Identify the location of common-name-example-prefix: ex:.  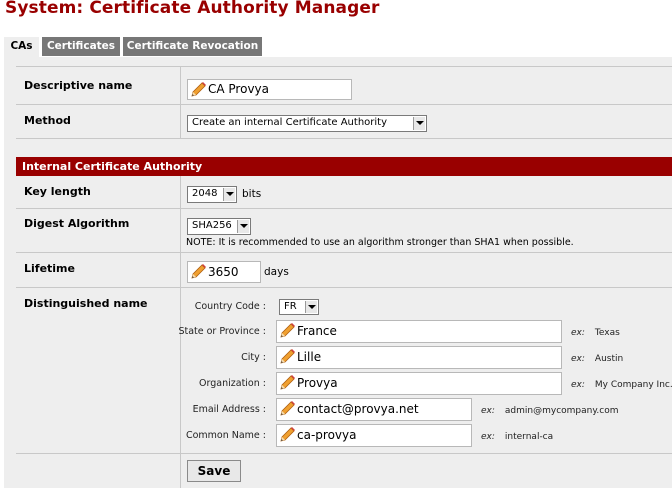
(488, 437).